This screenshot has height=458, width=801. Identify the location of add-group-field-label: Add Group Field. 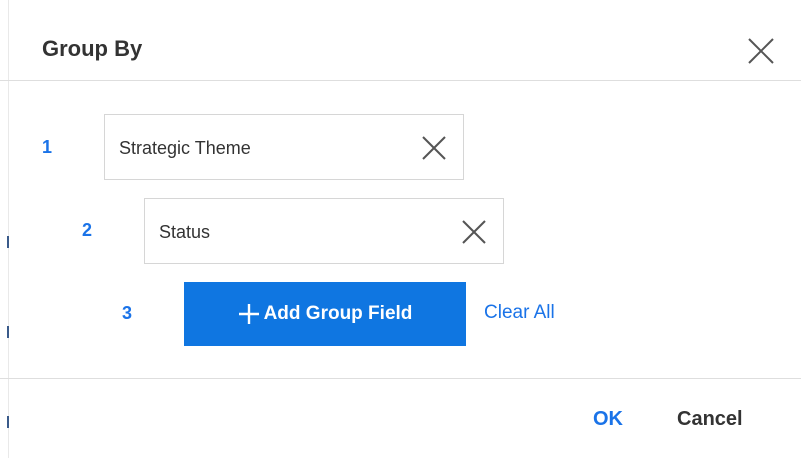
(338, 313).